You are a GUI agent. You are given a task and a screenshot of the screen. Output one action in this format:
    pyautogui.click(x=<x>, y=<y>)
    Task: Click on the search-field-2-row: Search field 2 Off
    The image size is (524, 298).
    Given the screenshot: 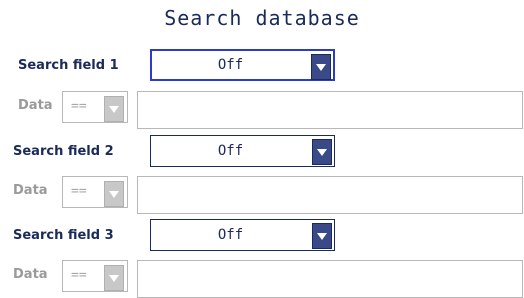 What is the action you would take?
    pyautogui.click(x=262, y=153)
    